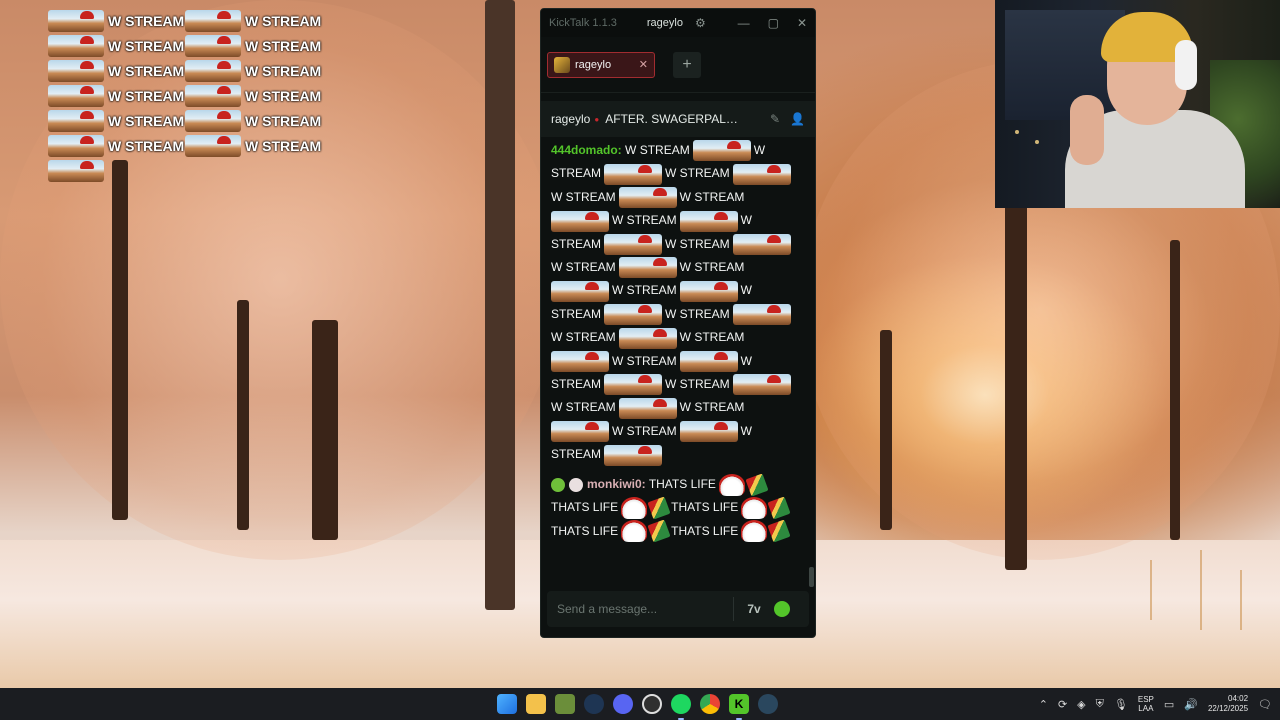 This screenshot has width=1280, height=720. Describe the element at coordinates (593, 64) in the screenshot. I see `tab-label: rageylo` at that location.